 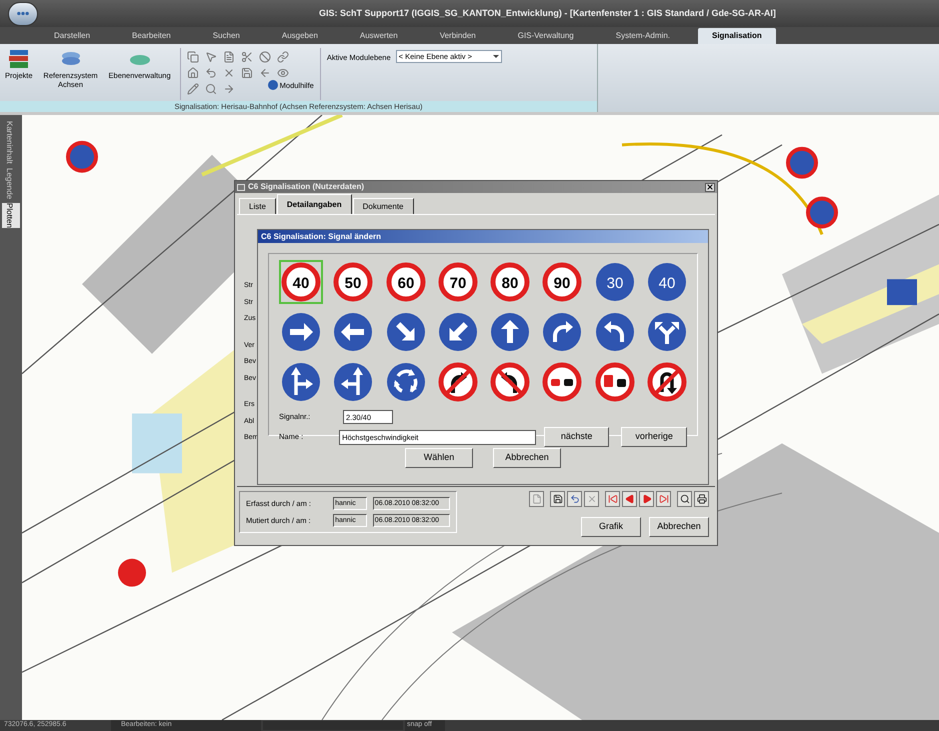 I want to click on signal-dialog-title: C6 Signalisation: Signal ändern, so click(x=483, y=236).